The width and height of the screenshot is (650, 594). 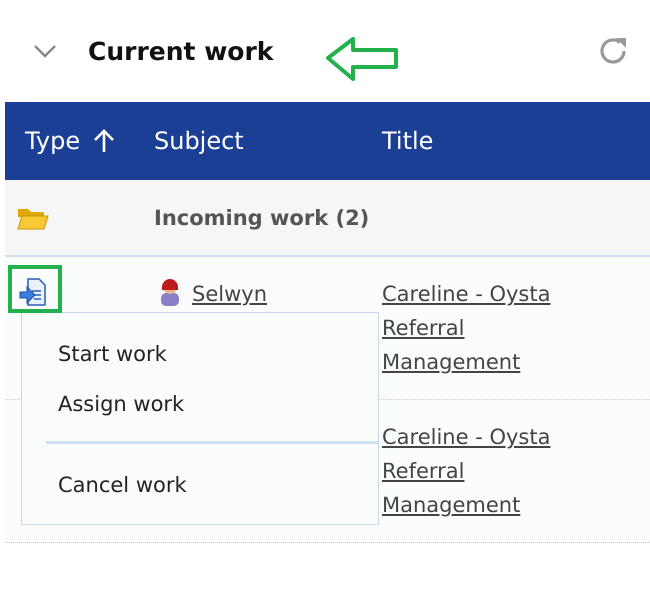 I want to click on menu-item: Cancel work, so click(x=200, y=485).